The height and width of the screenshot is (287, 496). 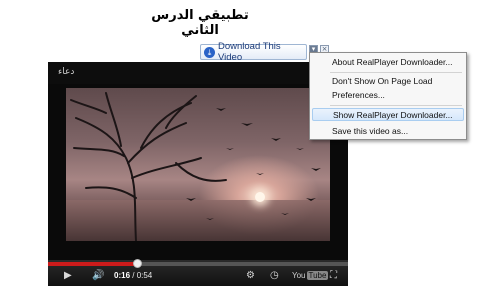 What do you see at coordinates (200, 23) in the screenshot?
I see `page-title: تطبيقي الدرس الثاني` at bounding box center [200, 23].